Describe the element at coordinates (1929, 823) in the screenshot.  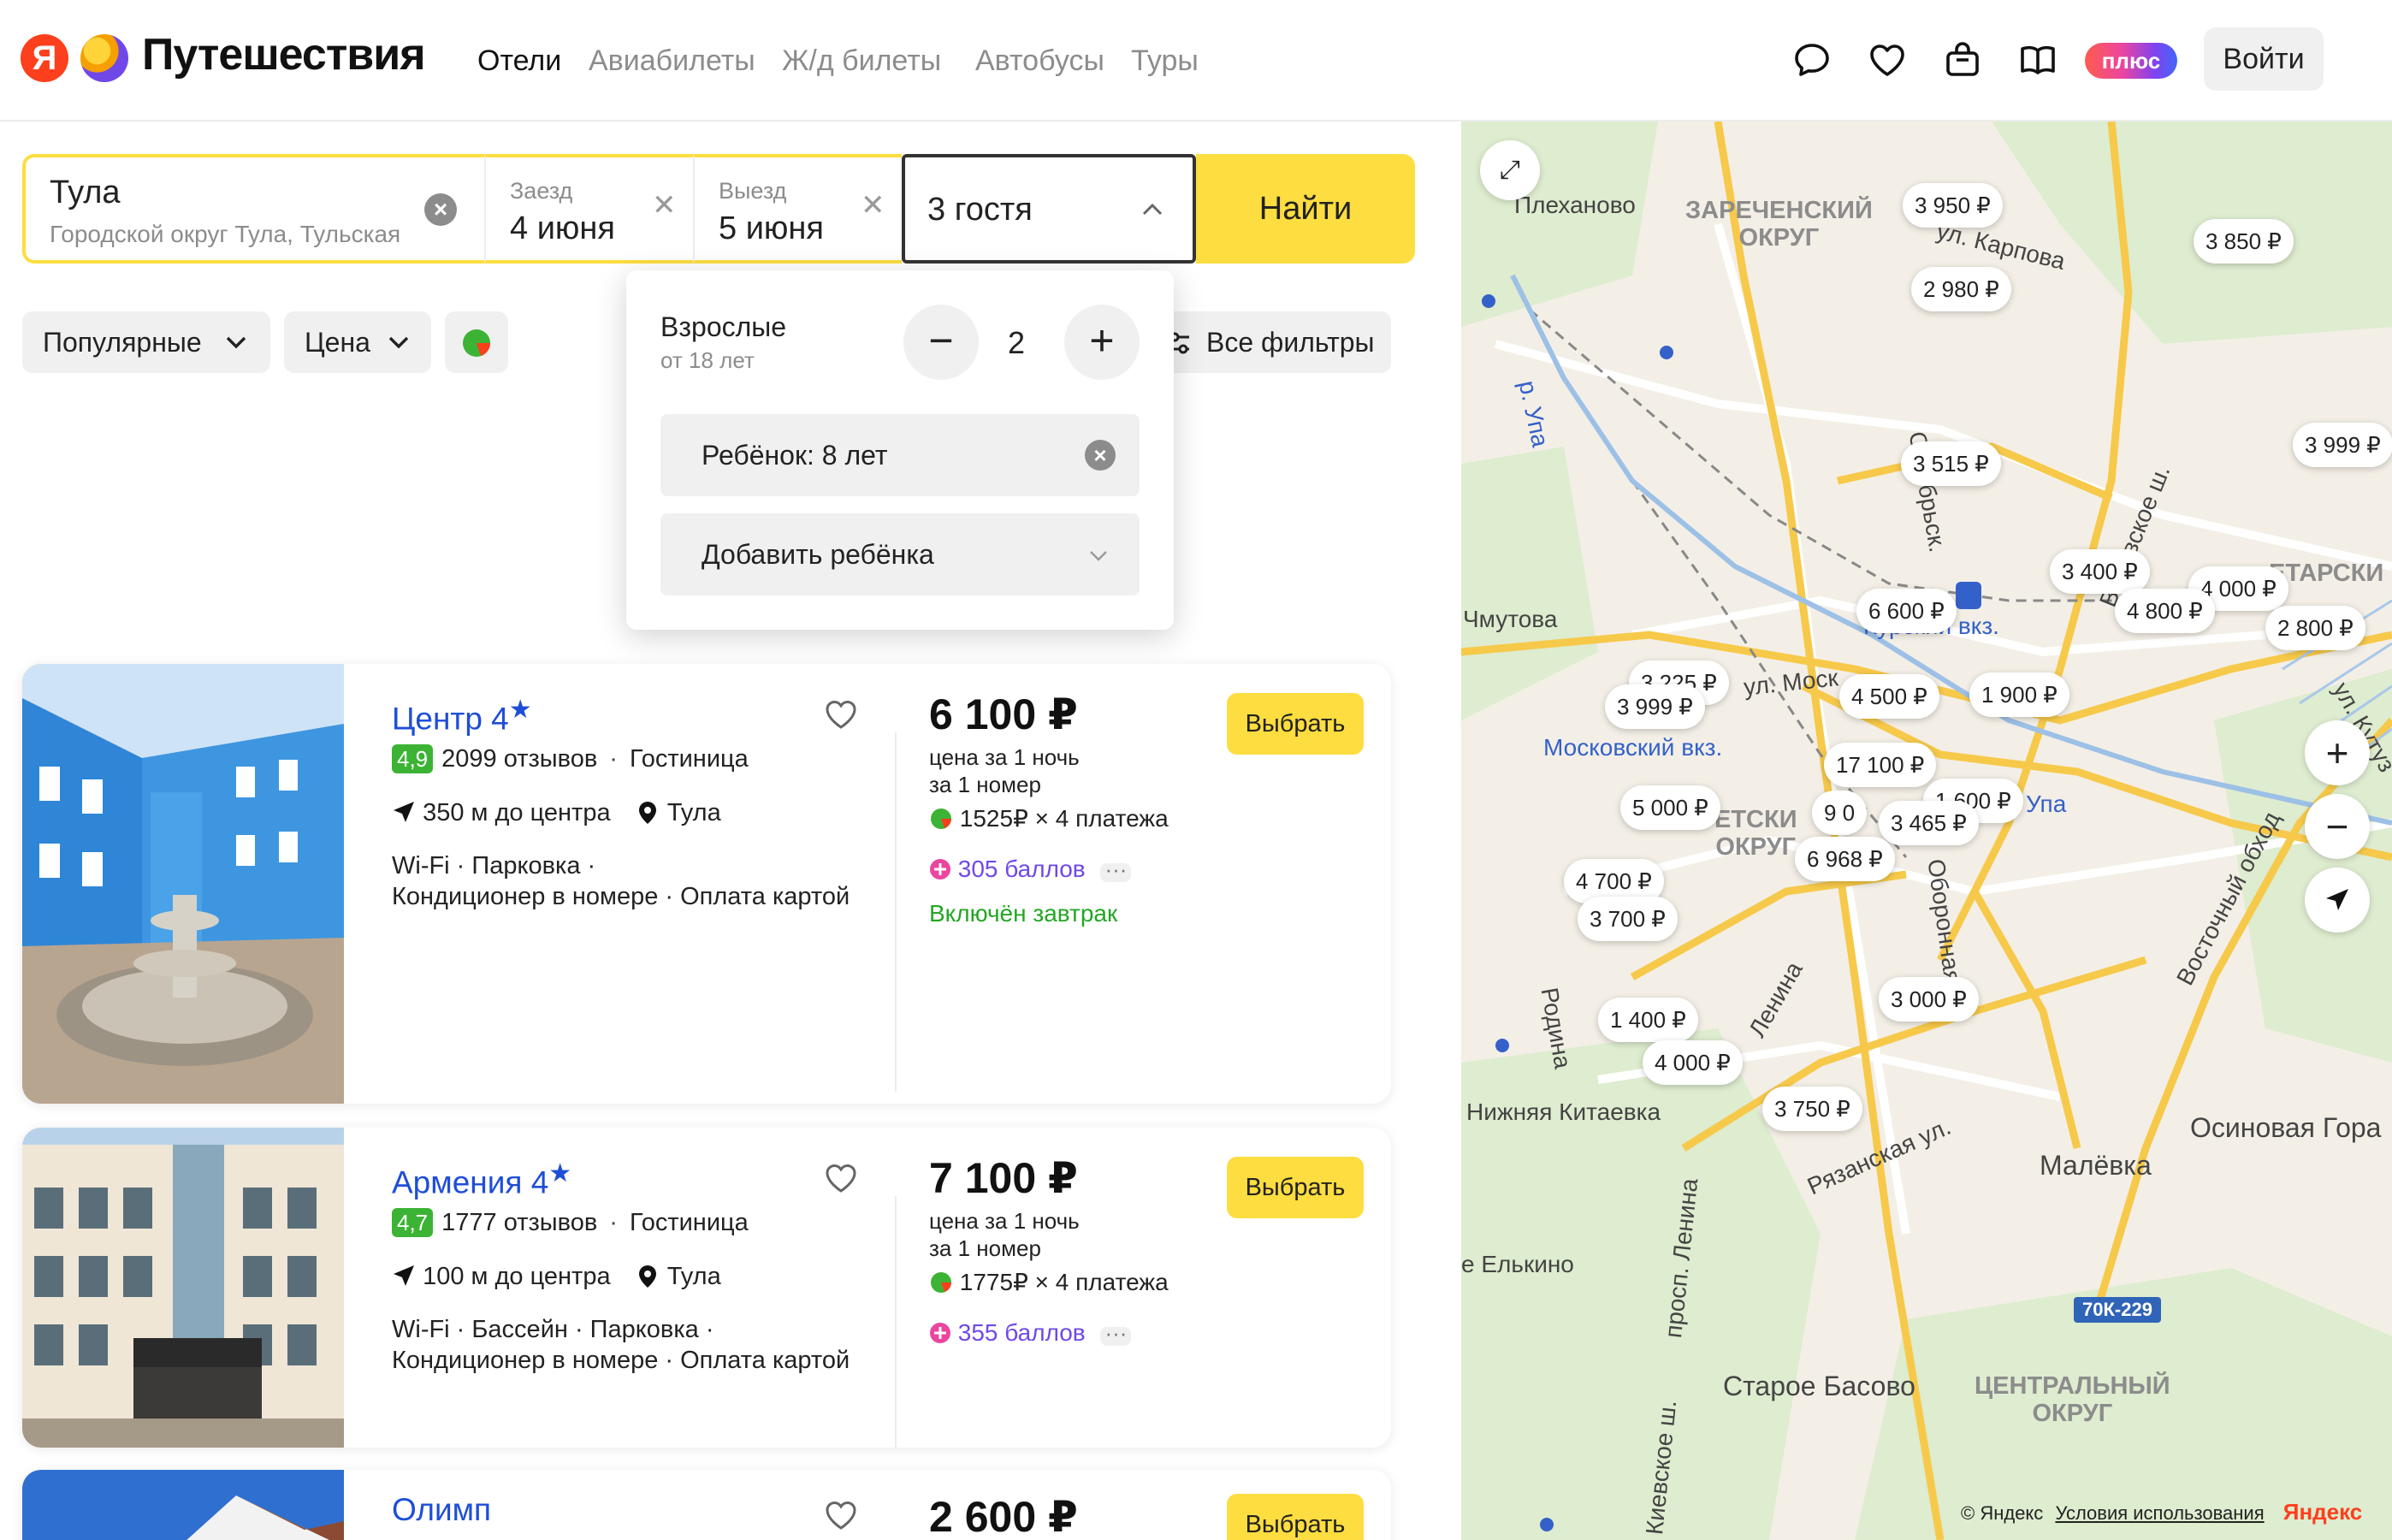
I see `price-pin: 3 465 ₽` at that location.